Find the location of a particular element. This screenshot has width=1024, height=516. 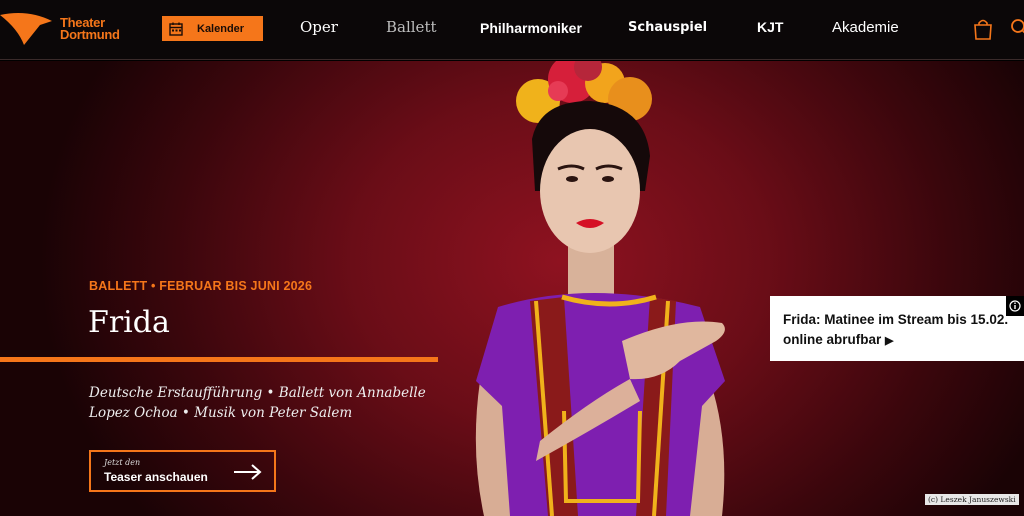

play-icon: ▶ is located at coordinates (889, 341).